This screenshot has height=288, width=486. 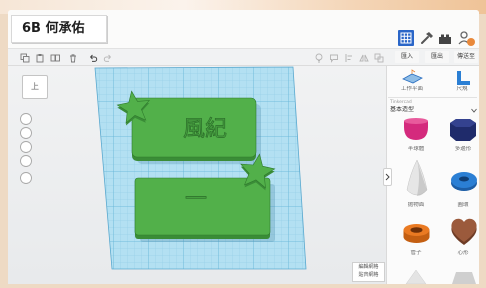 I want to click on ruler-icon, so click(x=463, y=78).